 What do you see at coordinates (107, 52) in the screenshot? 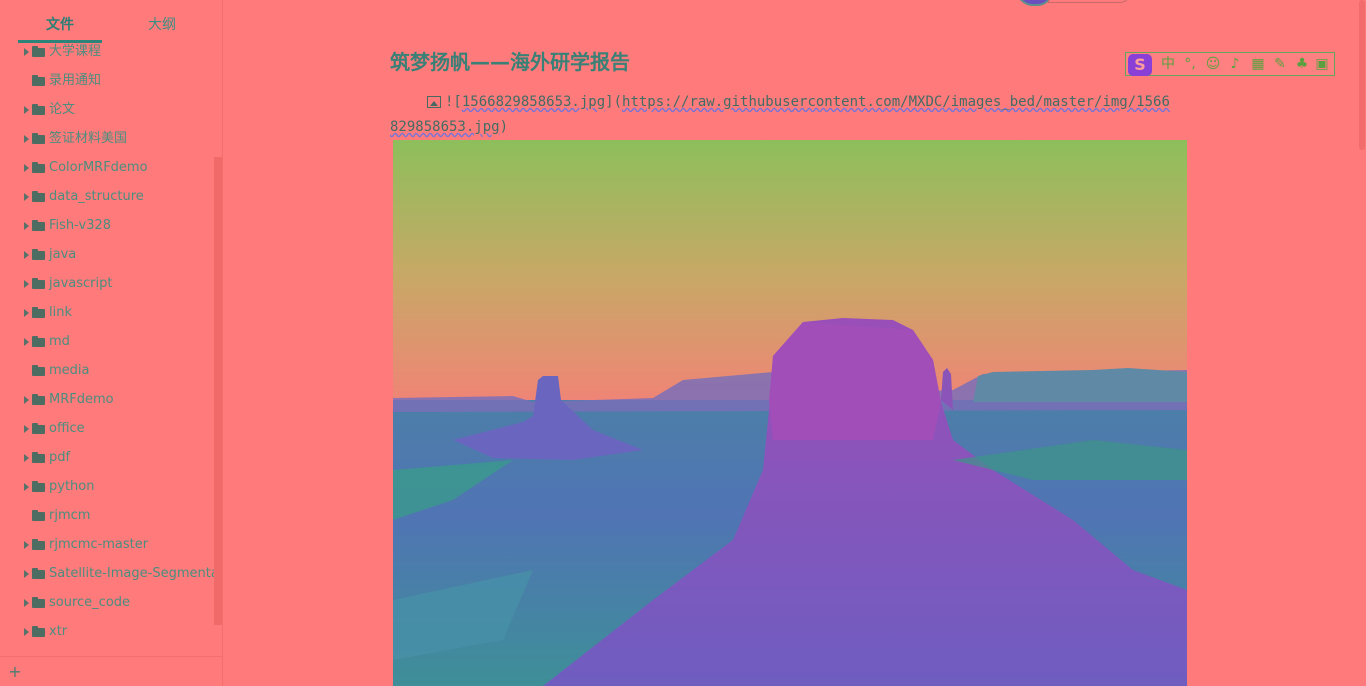
I see `sidebar-folder-item: 大学课程` at bounding box center [107, 52].